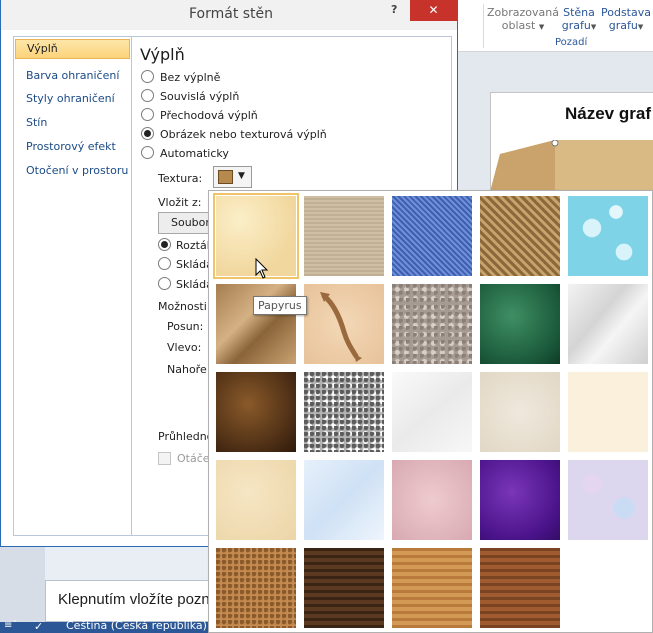 The width and height of the screenshot is (653, 633). What do you see at coordinates (344, 236) in the screenshot?
I see `texture-canvas-tile` at bounding box center [344, 236].